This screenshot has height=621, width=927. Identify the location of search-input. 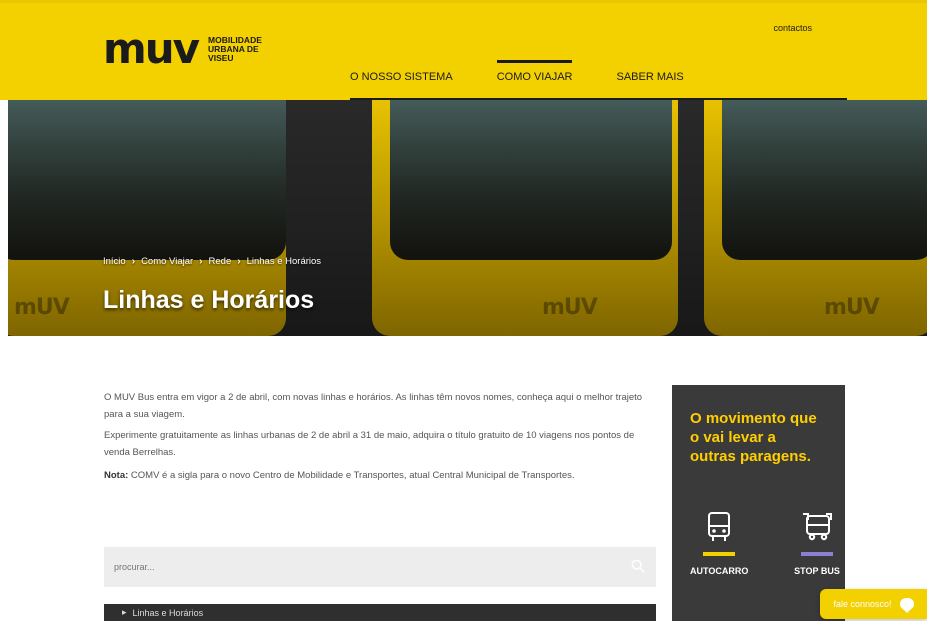
(372, 567).